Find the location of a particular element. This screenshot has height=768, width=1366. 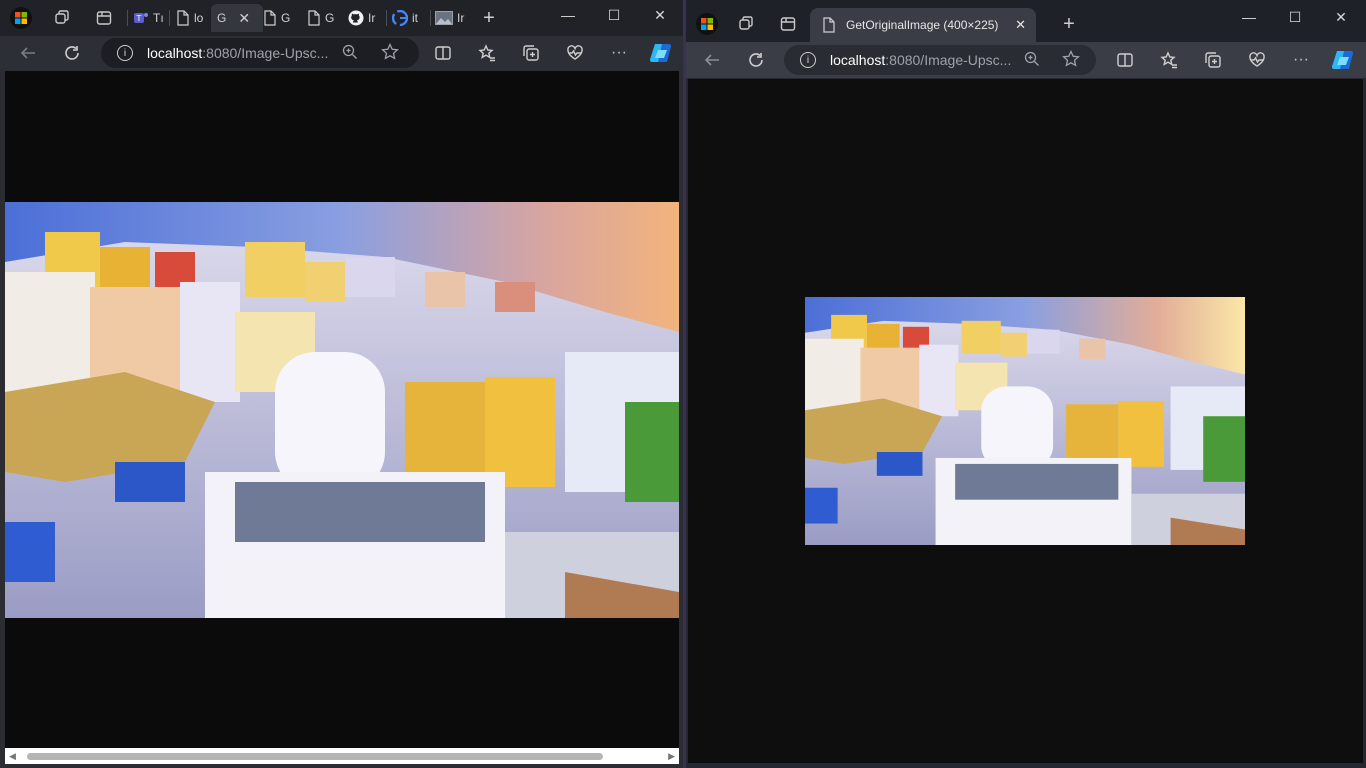

tab-active: G ✕ is located at coordinates (237, 18).